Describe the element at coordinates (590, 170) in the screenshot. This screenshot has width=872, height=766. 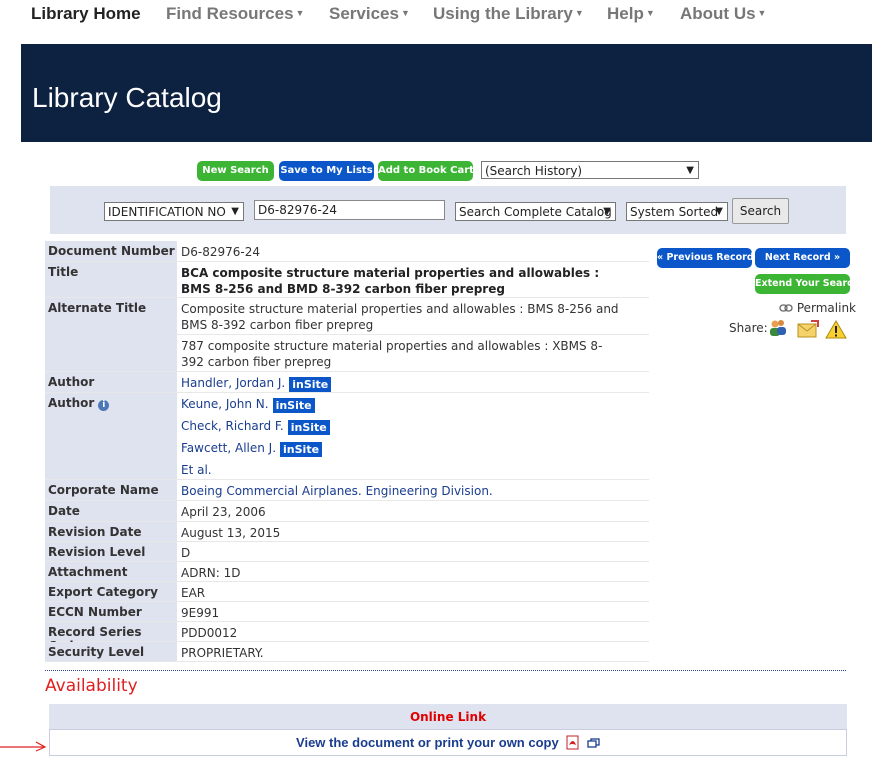
I see `search-history-select: (Search History) ▼` at that location.